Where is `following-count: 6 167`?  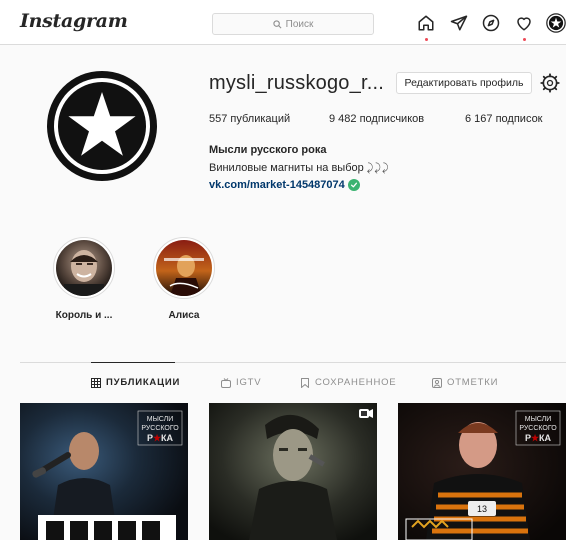 following-count: 6 167 is located at coordinates (479, 119).